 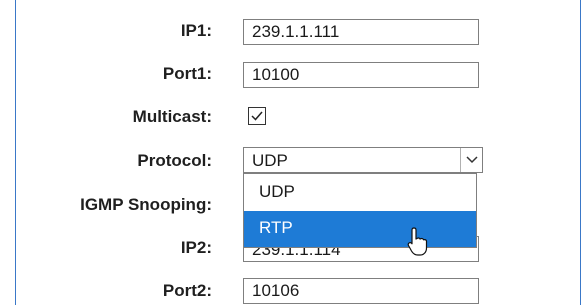 I want to click on igmp-snooping-label: IGMP Snooping:, so click(x=146, y=204).